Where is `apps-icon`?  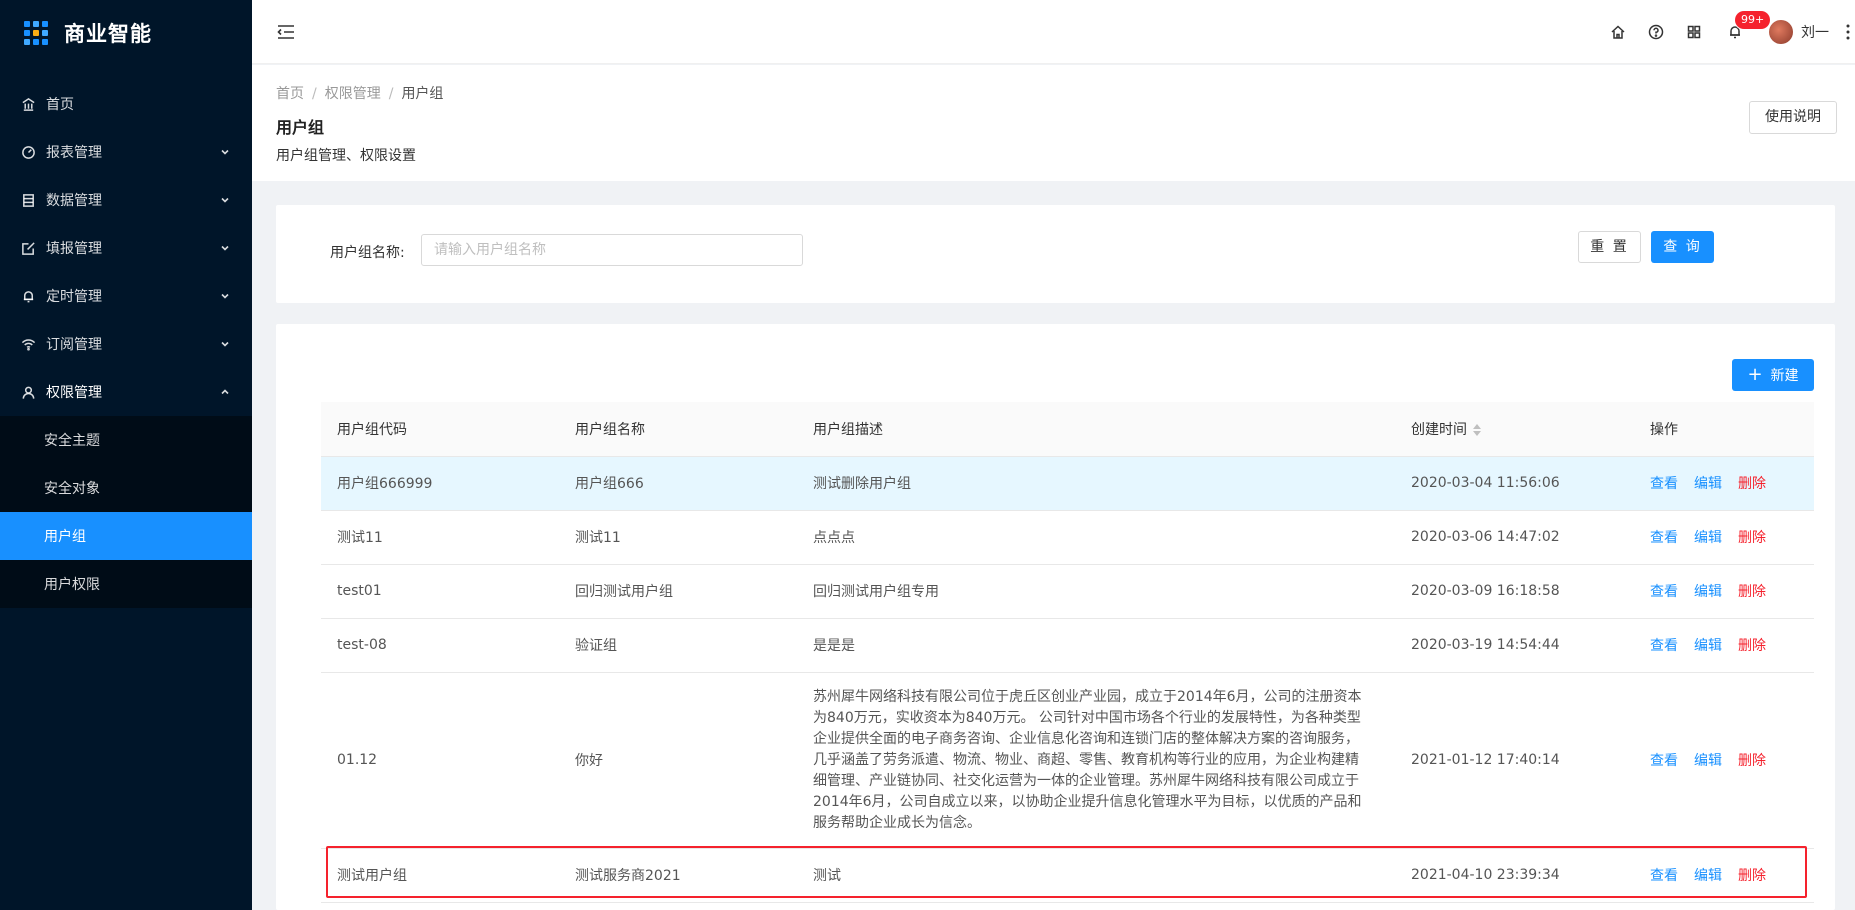 apps-icon is located at coordinates (1694, 32).